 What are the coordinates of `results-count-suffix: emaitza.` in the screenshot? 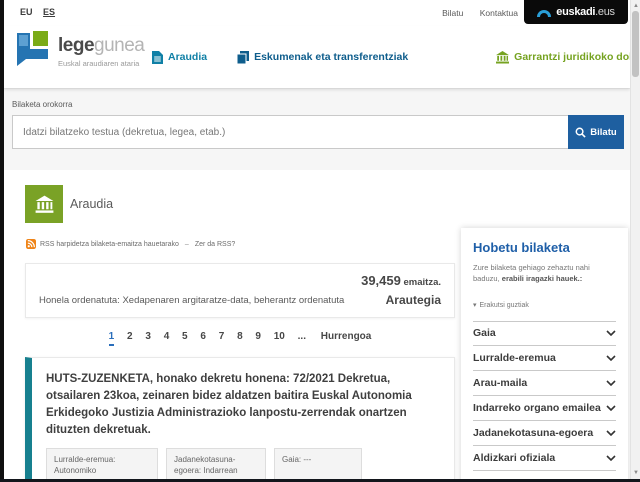 It's located at (420, 282).